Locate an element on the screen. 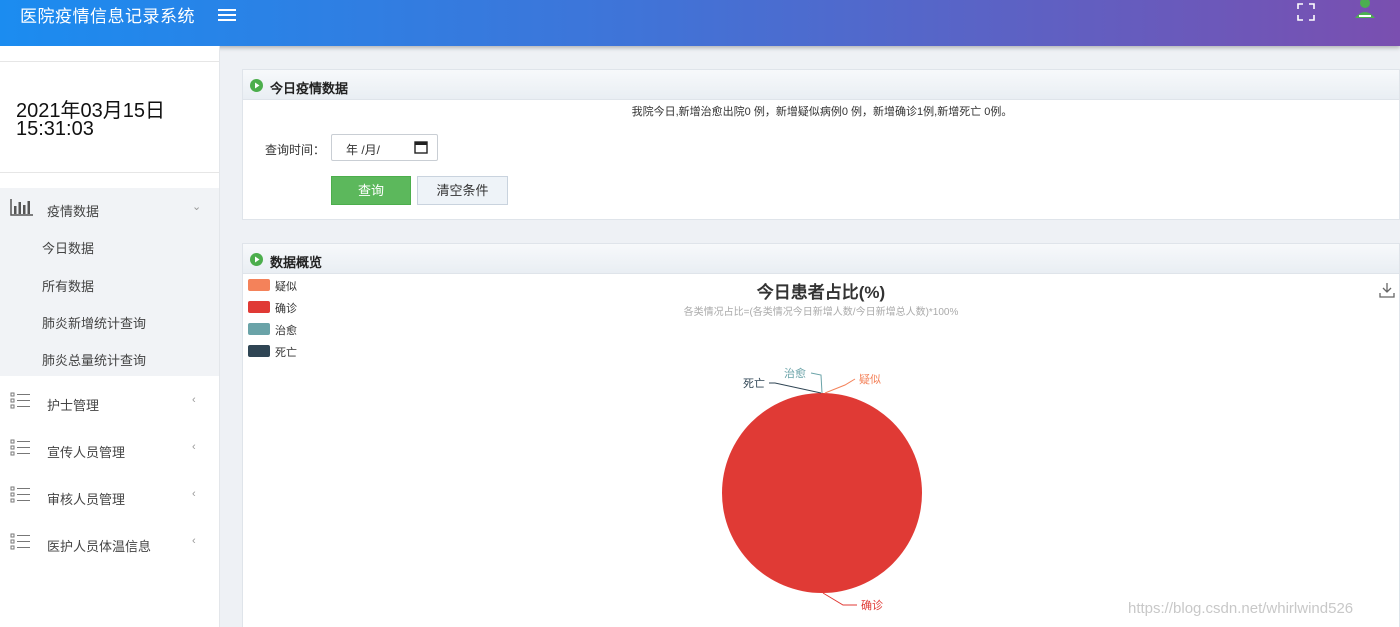  query-date-input: 年 /月/ is located at coordinates (384, 147).